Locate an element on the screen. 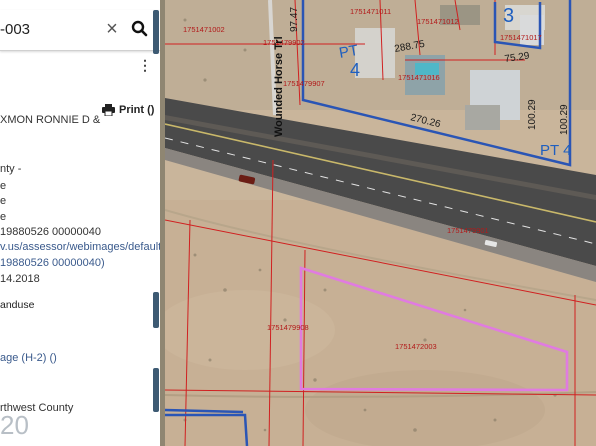 Image resolution: width=596 pixels, height=446 pixels. parcel-label: 1751479907 is located at coordinates (304, 83).